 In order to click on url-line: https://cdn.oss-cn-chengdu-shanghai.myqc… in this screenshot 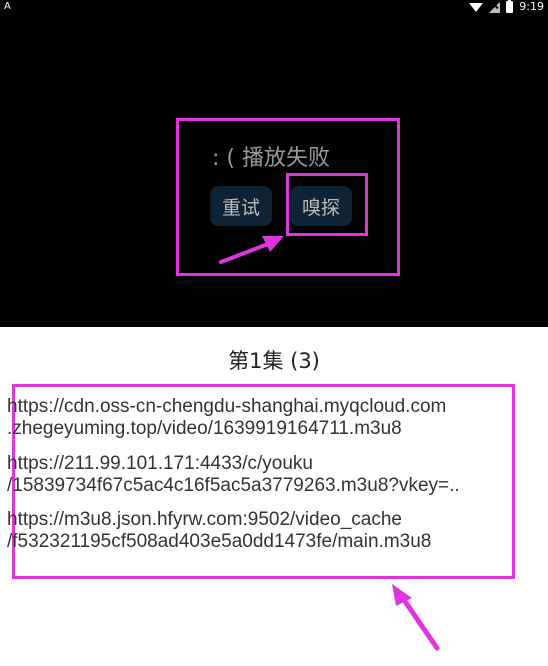, I will do `click(227, 406)`.